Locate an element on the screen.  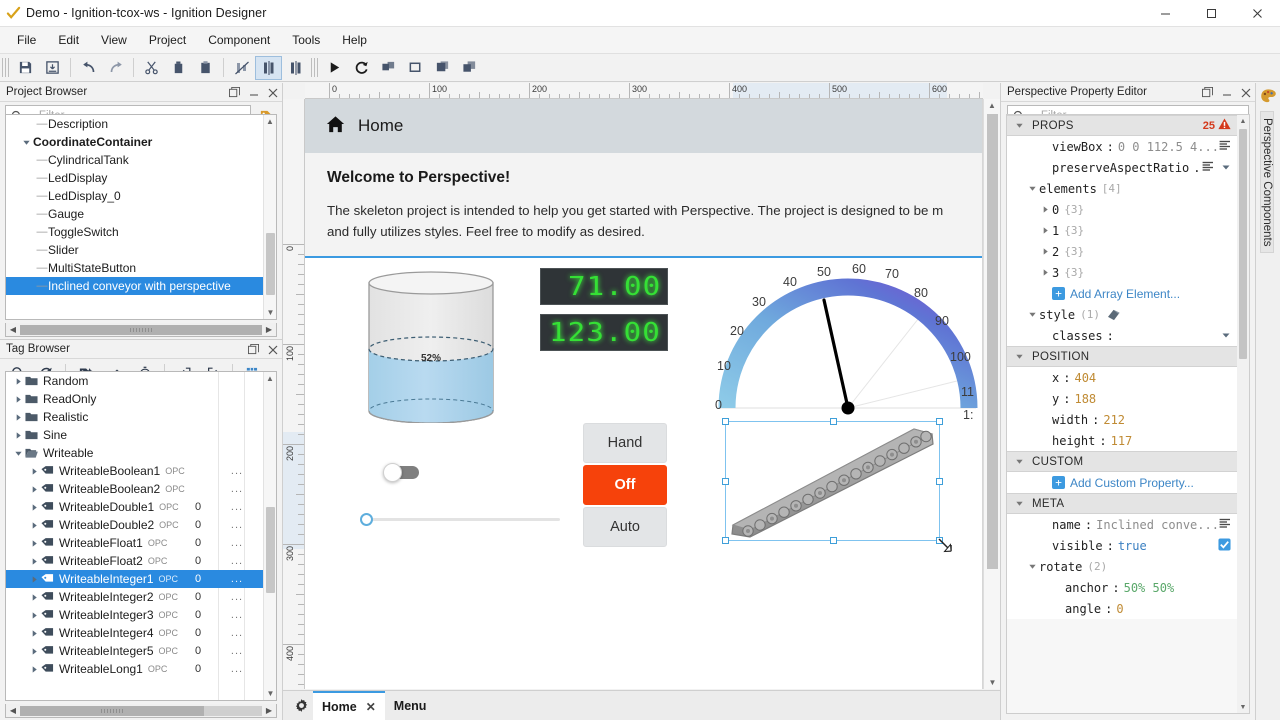
multi-state-option-off: Off is located at coordinates (625, 485).